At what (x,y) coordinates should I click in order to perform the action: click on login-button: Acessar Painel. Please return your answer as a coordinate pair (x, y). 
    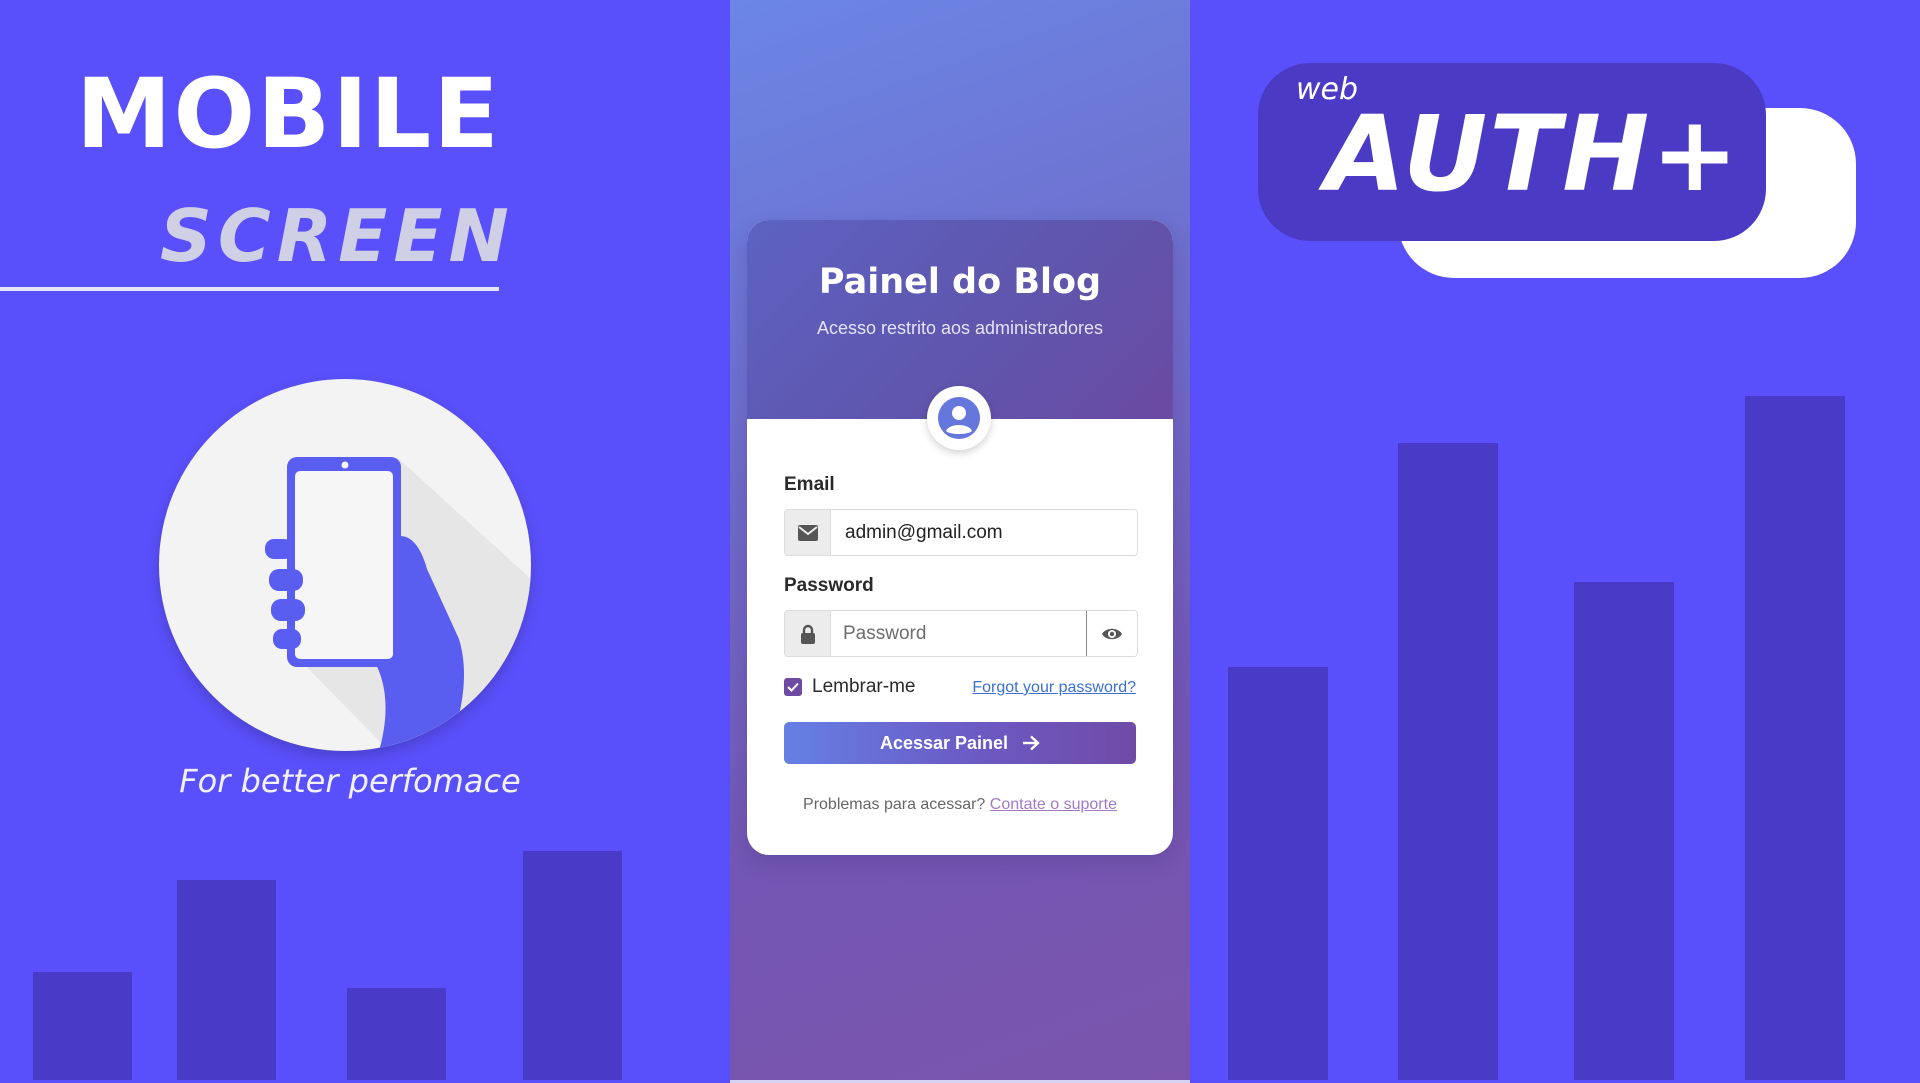
    Looking at the image, I should click on (960, 743).